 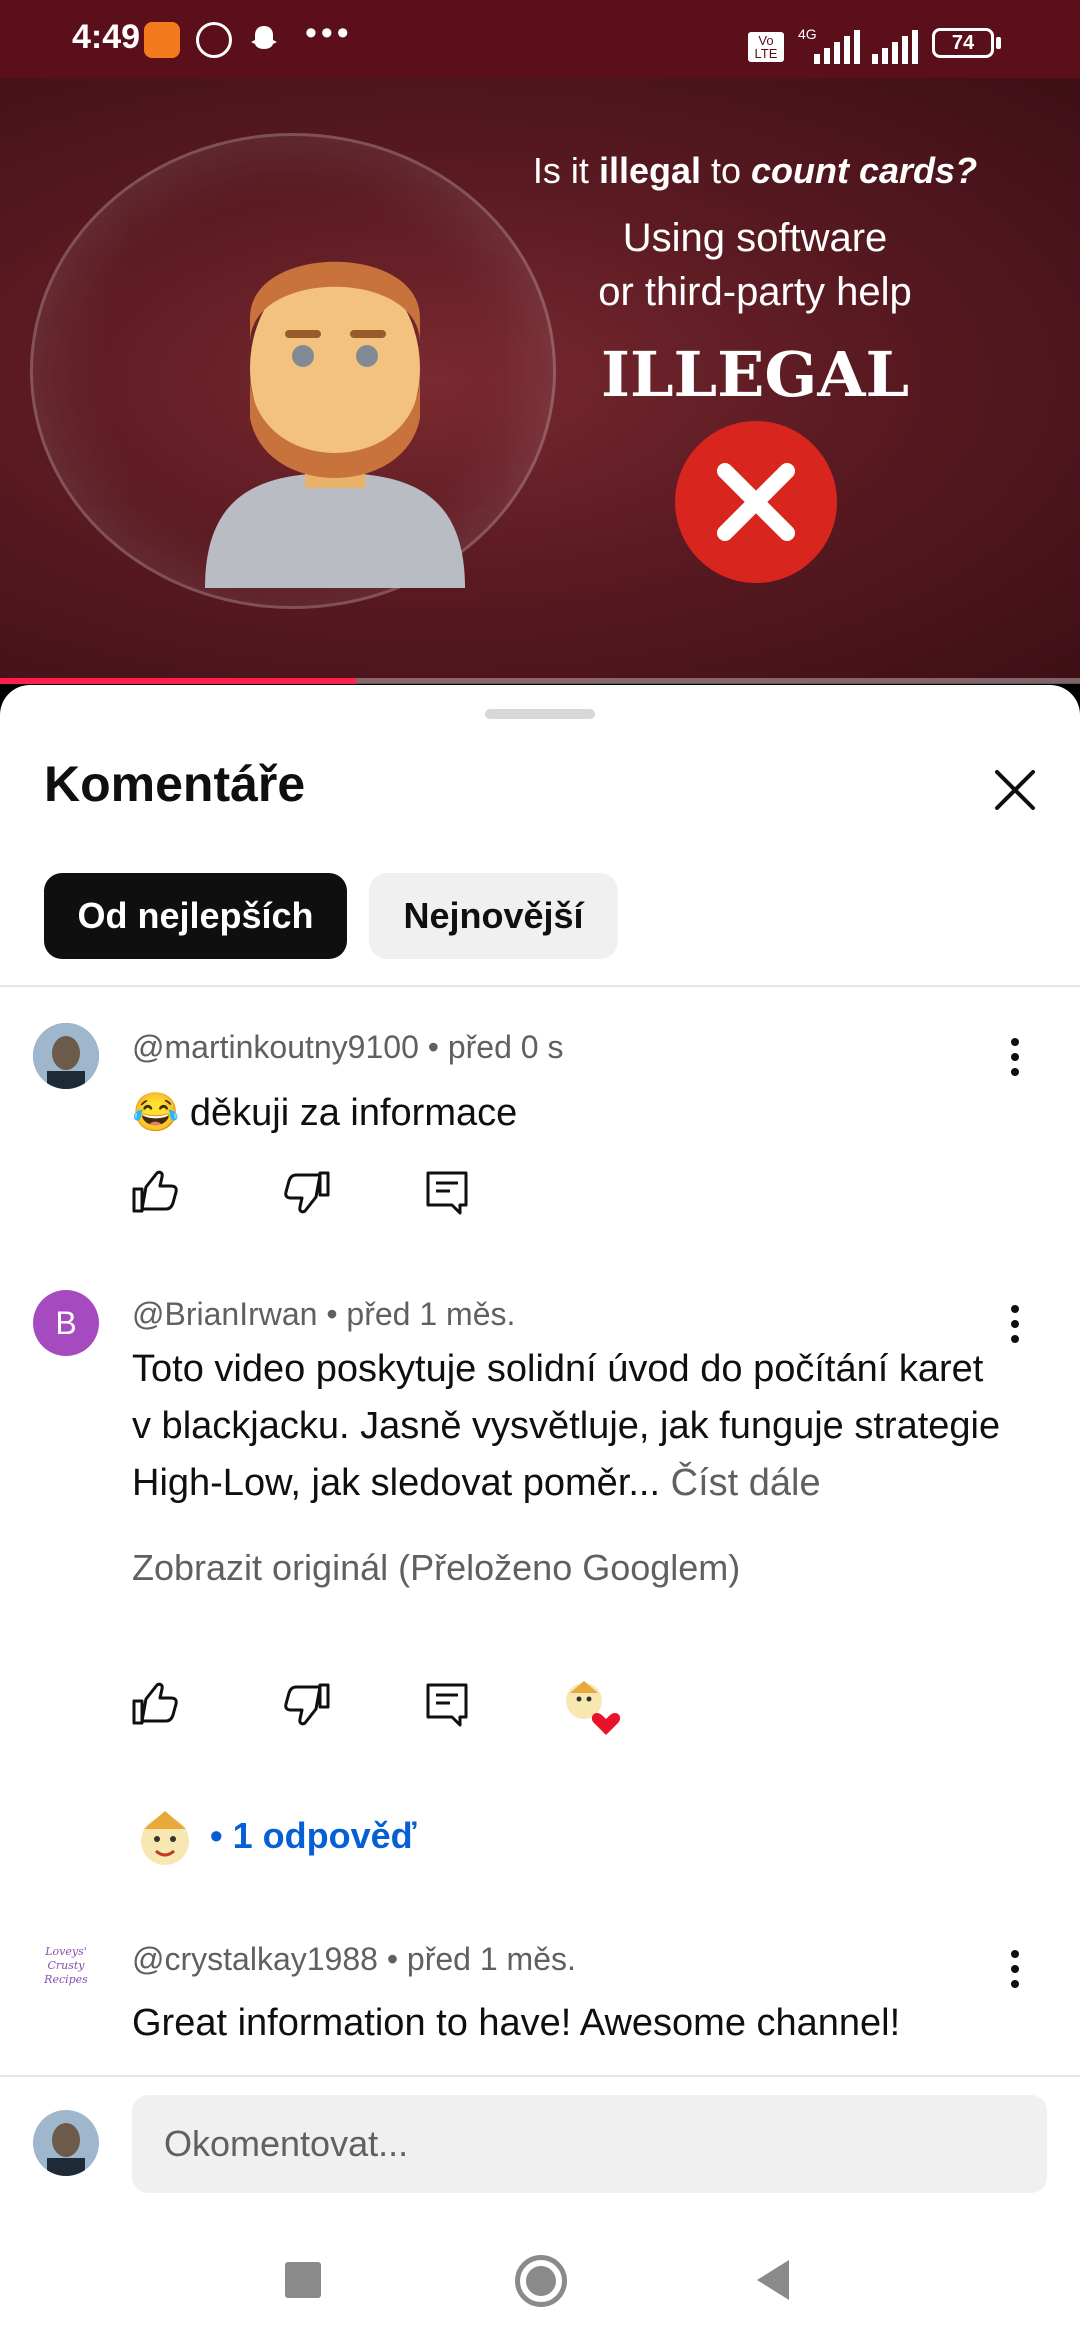 I want to click on snapchat-icon, so click(x=264, y=37).